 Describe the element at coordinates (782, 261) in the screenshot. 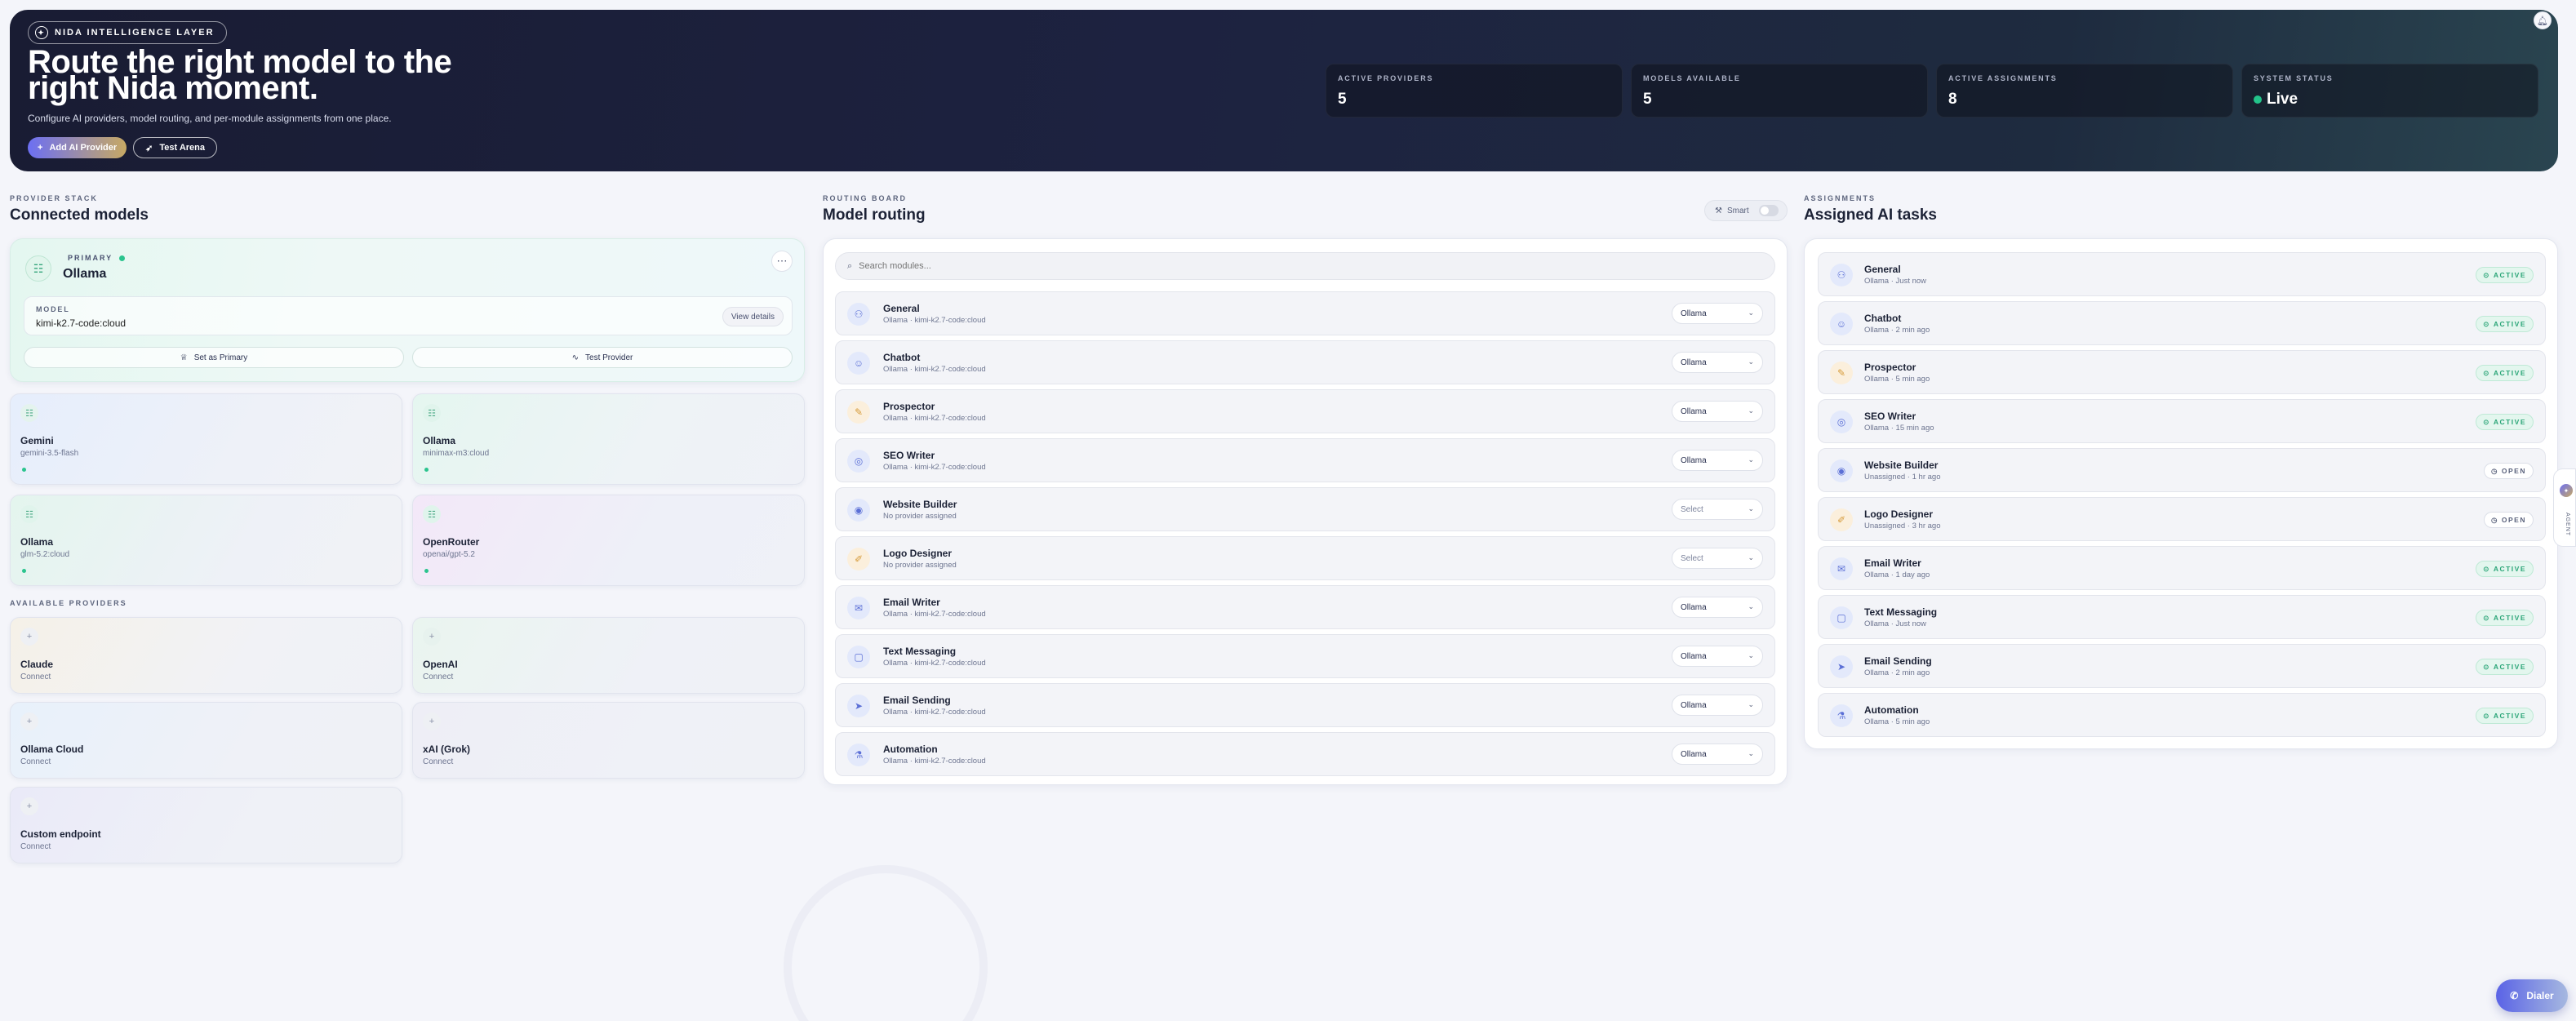

I see `more-options-icon: ⋯` at that location.